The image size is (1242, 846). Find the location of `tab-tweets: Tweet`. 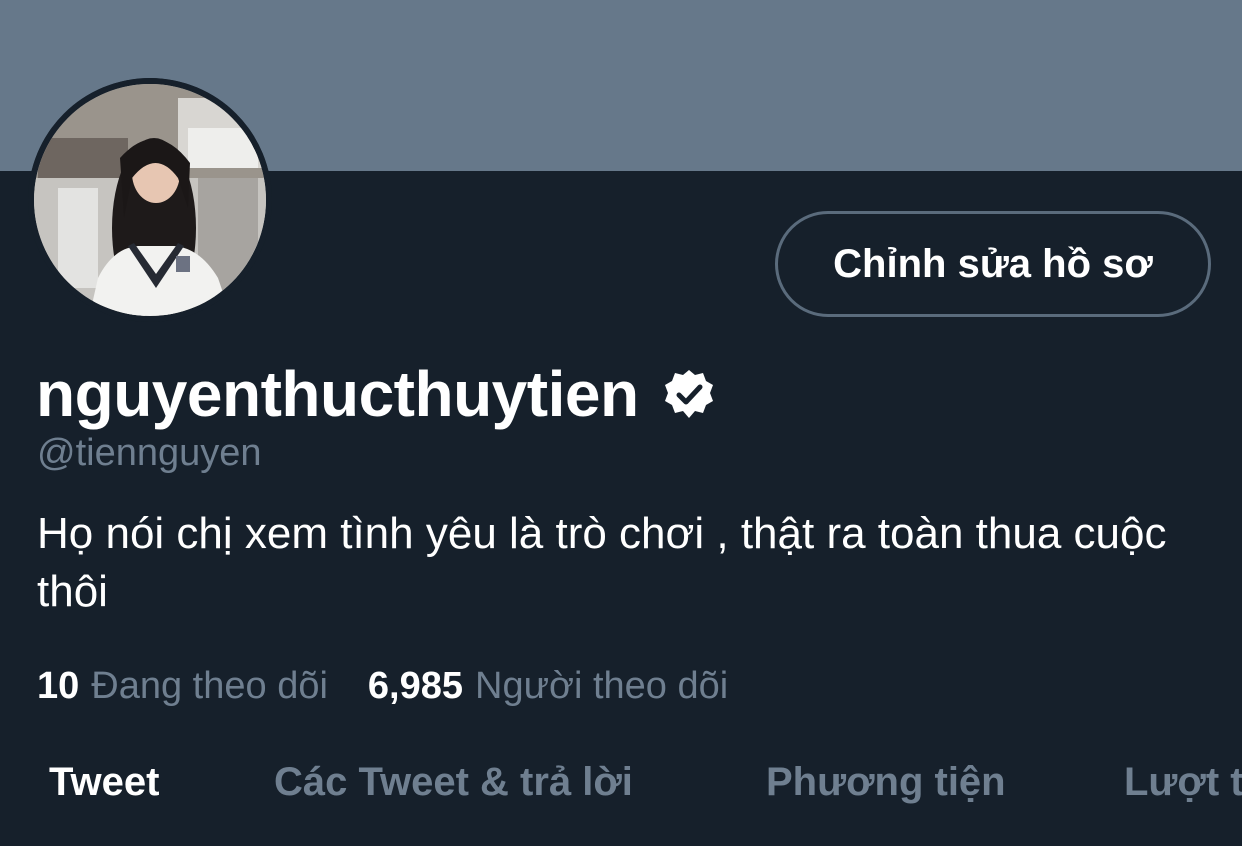

tab-tweets: Tweet is located at coordinates (104, 782).